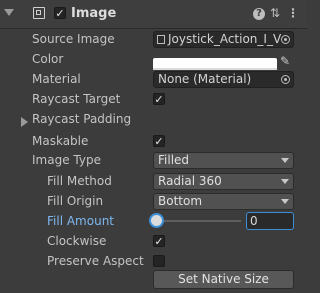 This screenshot has width=320, height=293. Describe the element at coordinates (94, 13) in the screenshot. I see `component-title: Image` at that location.